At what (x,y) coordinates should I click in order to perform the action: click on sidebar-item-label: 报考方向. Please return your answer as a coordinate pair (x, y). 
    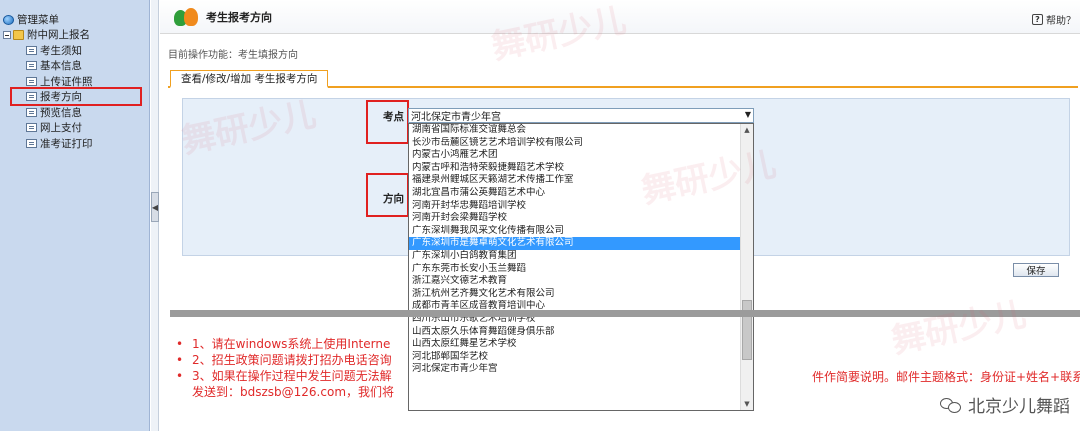
    Looking at the image, I should click on (61, 97).